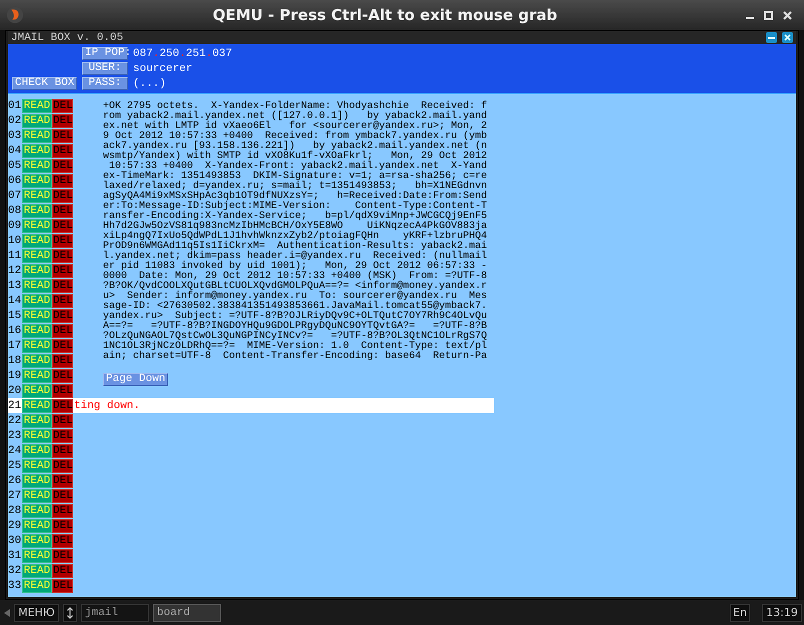 This screenshot has height=625, width=804. I want to click on menu-button: МЕНЮ, so click(36, 613).